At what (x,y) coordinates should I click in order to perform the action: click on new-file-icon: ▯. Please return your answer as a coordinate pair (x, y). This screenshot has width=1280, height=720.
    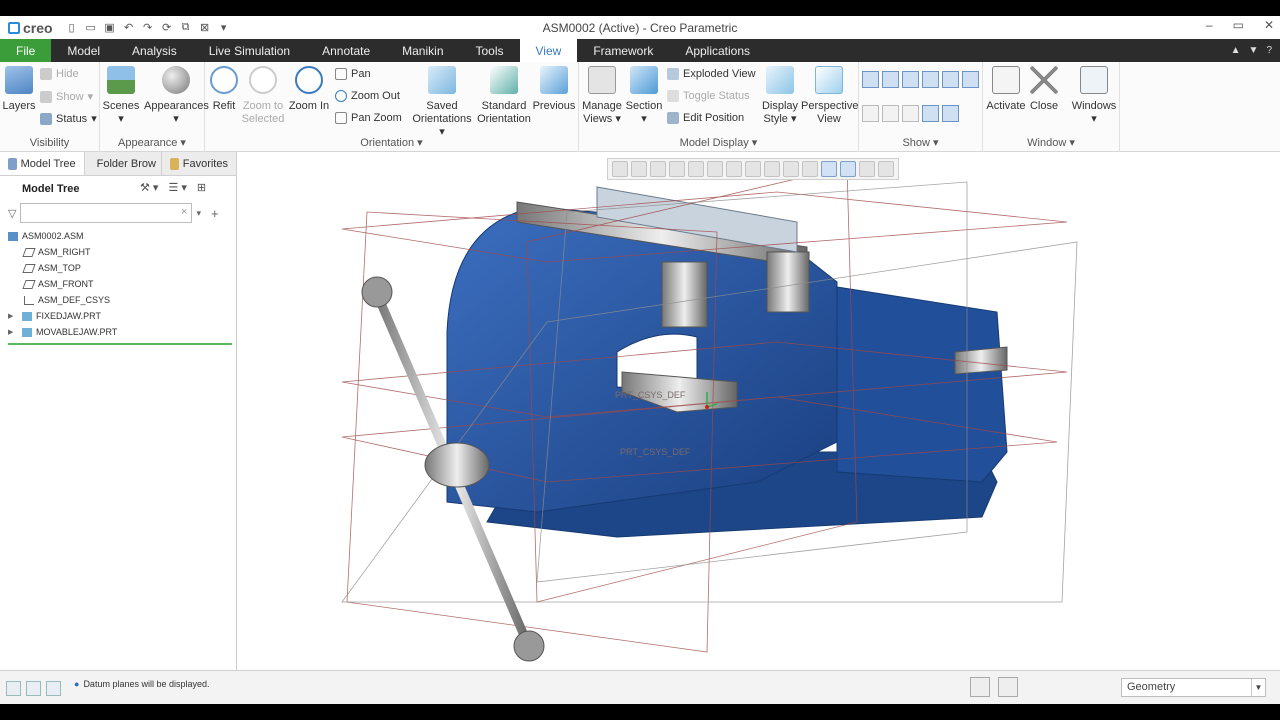
    Looking at the image, I should click on (72, 28).